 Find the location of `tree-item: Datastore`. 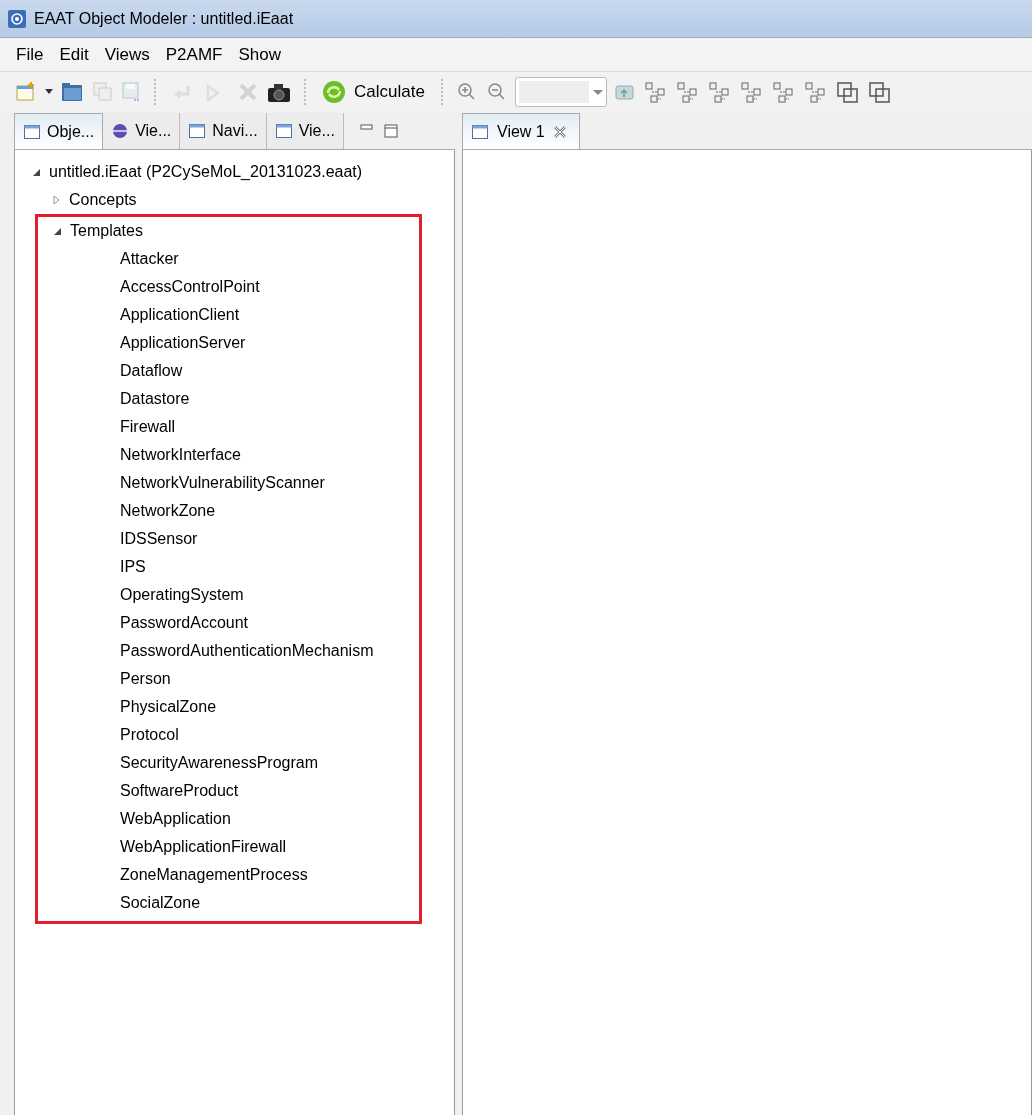

tree-item: Datastore is located at coordinates (155, 399).